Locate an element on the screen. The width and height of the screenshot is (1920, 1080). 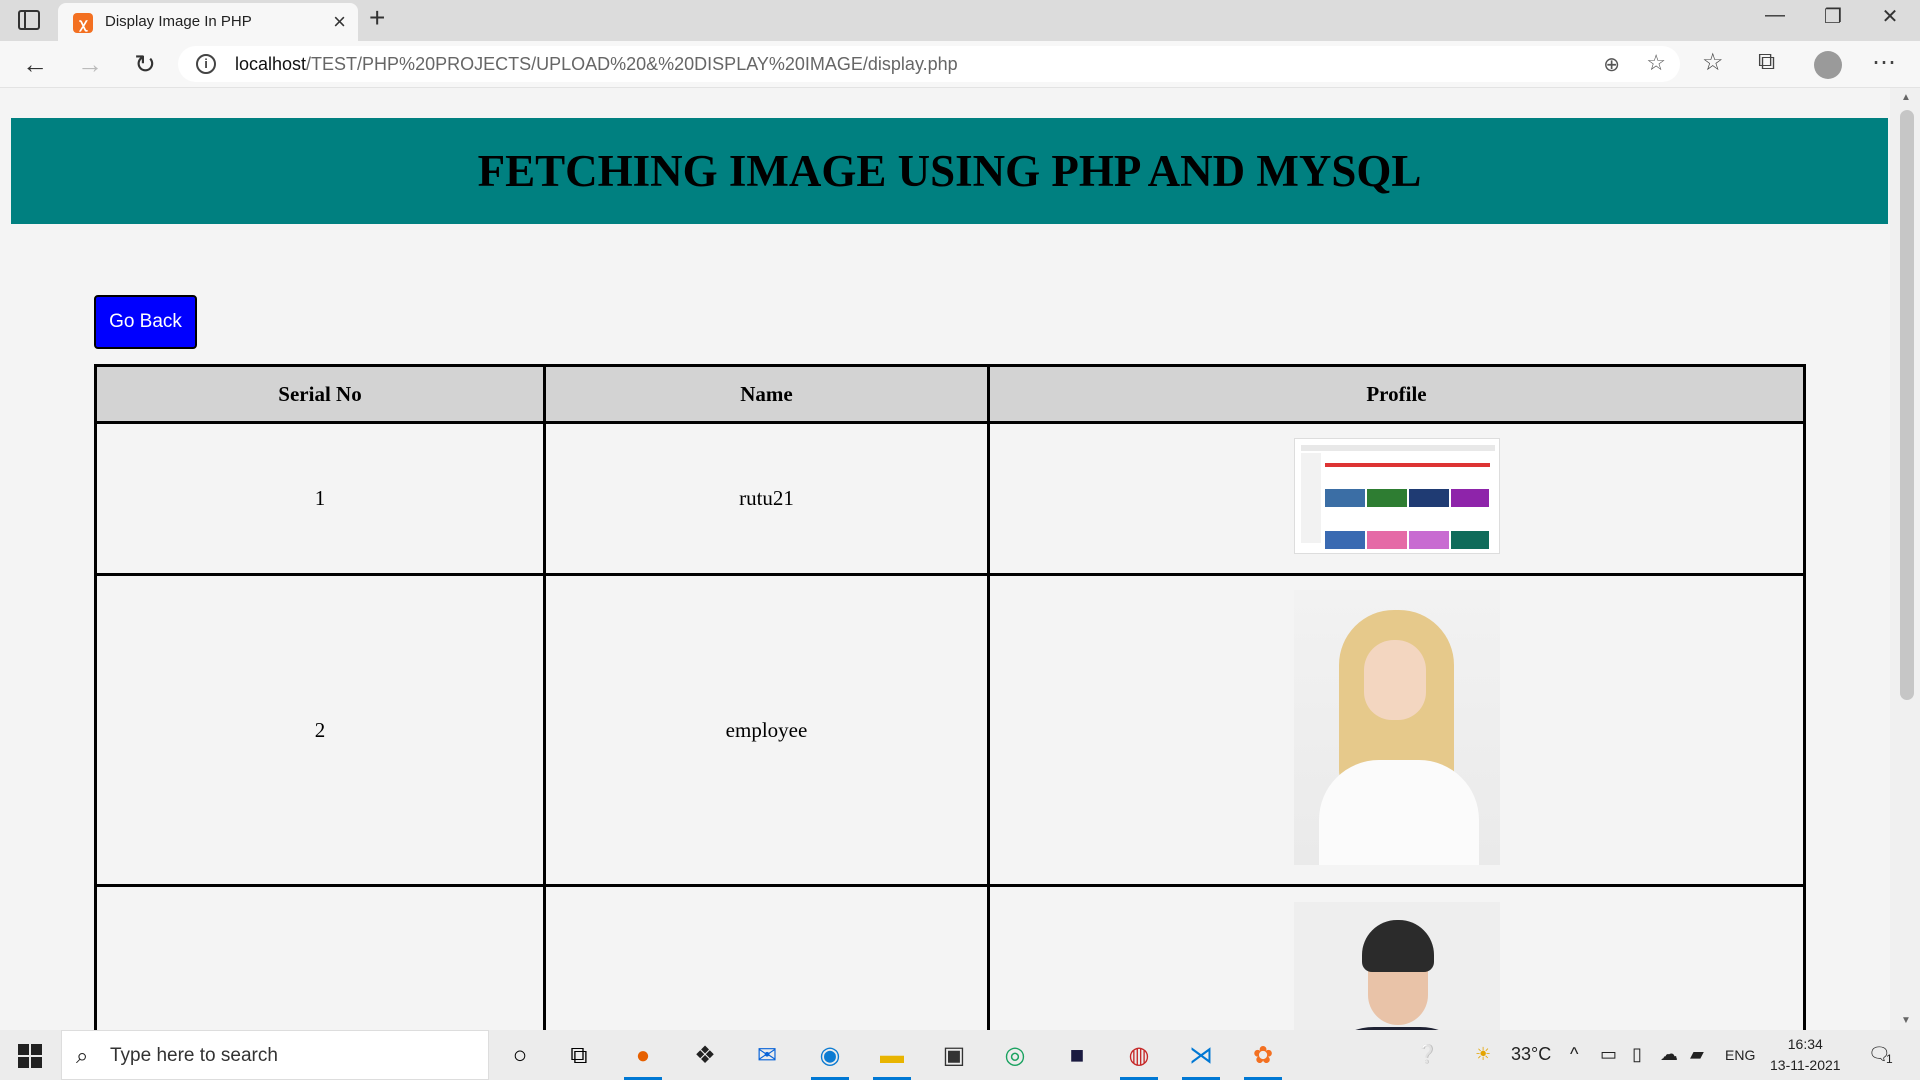
windows-start-icon is located at coordinates (30, 1056).